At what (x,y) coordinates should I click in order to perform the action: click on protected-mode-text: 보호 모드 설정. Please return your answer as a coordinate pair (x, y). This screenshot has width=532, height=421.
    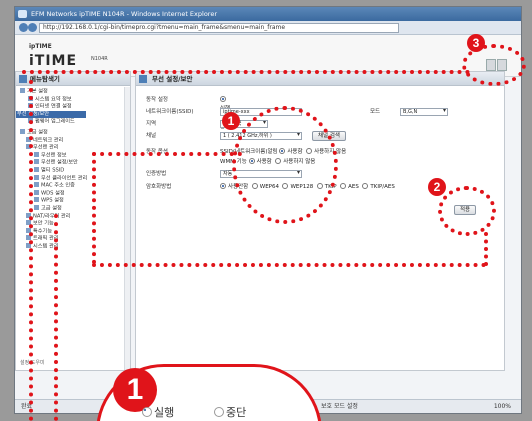
    Looking at the image, I should click on (339, 406).